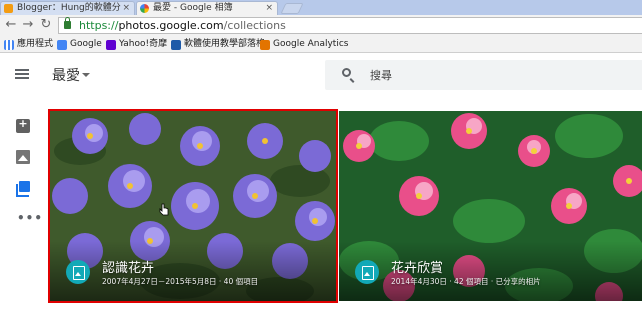 Image resolution: width=642 pixels, height=319 pixels. I want to click on apps-grid-icon, so click(9, 45).